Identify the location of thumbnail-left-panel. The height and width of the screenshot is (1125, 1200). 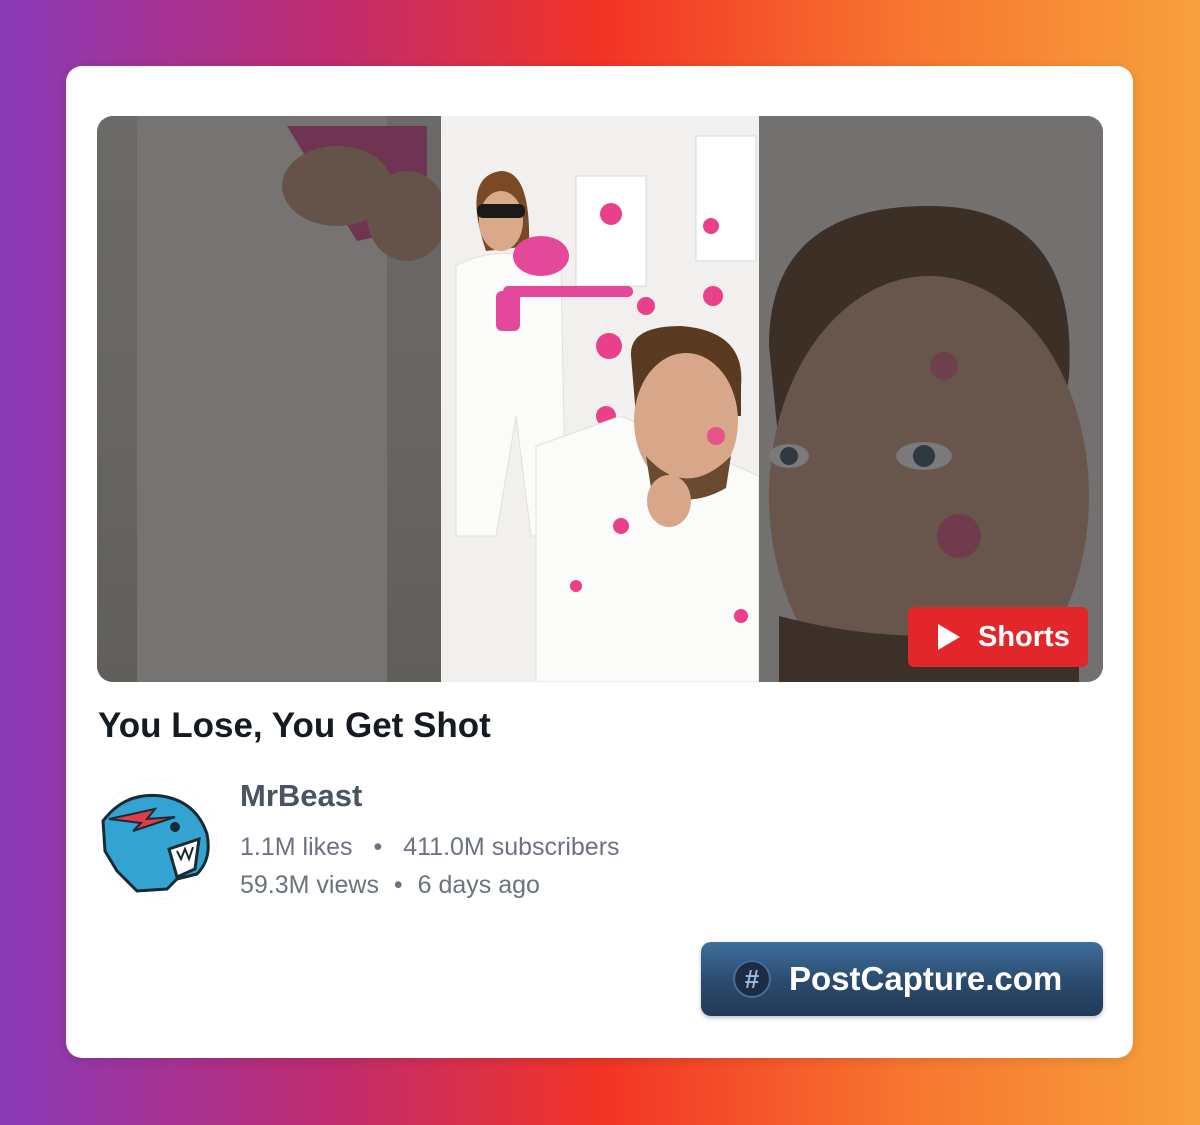
(269, 399).